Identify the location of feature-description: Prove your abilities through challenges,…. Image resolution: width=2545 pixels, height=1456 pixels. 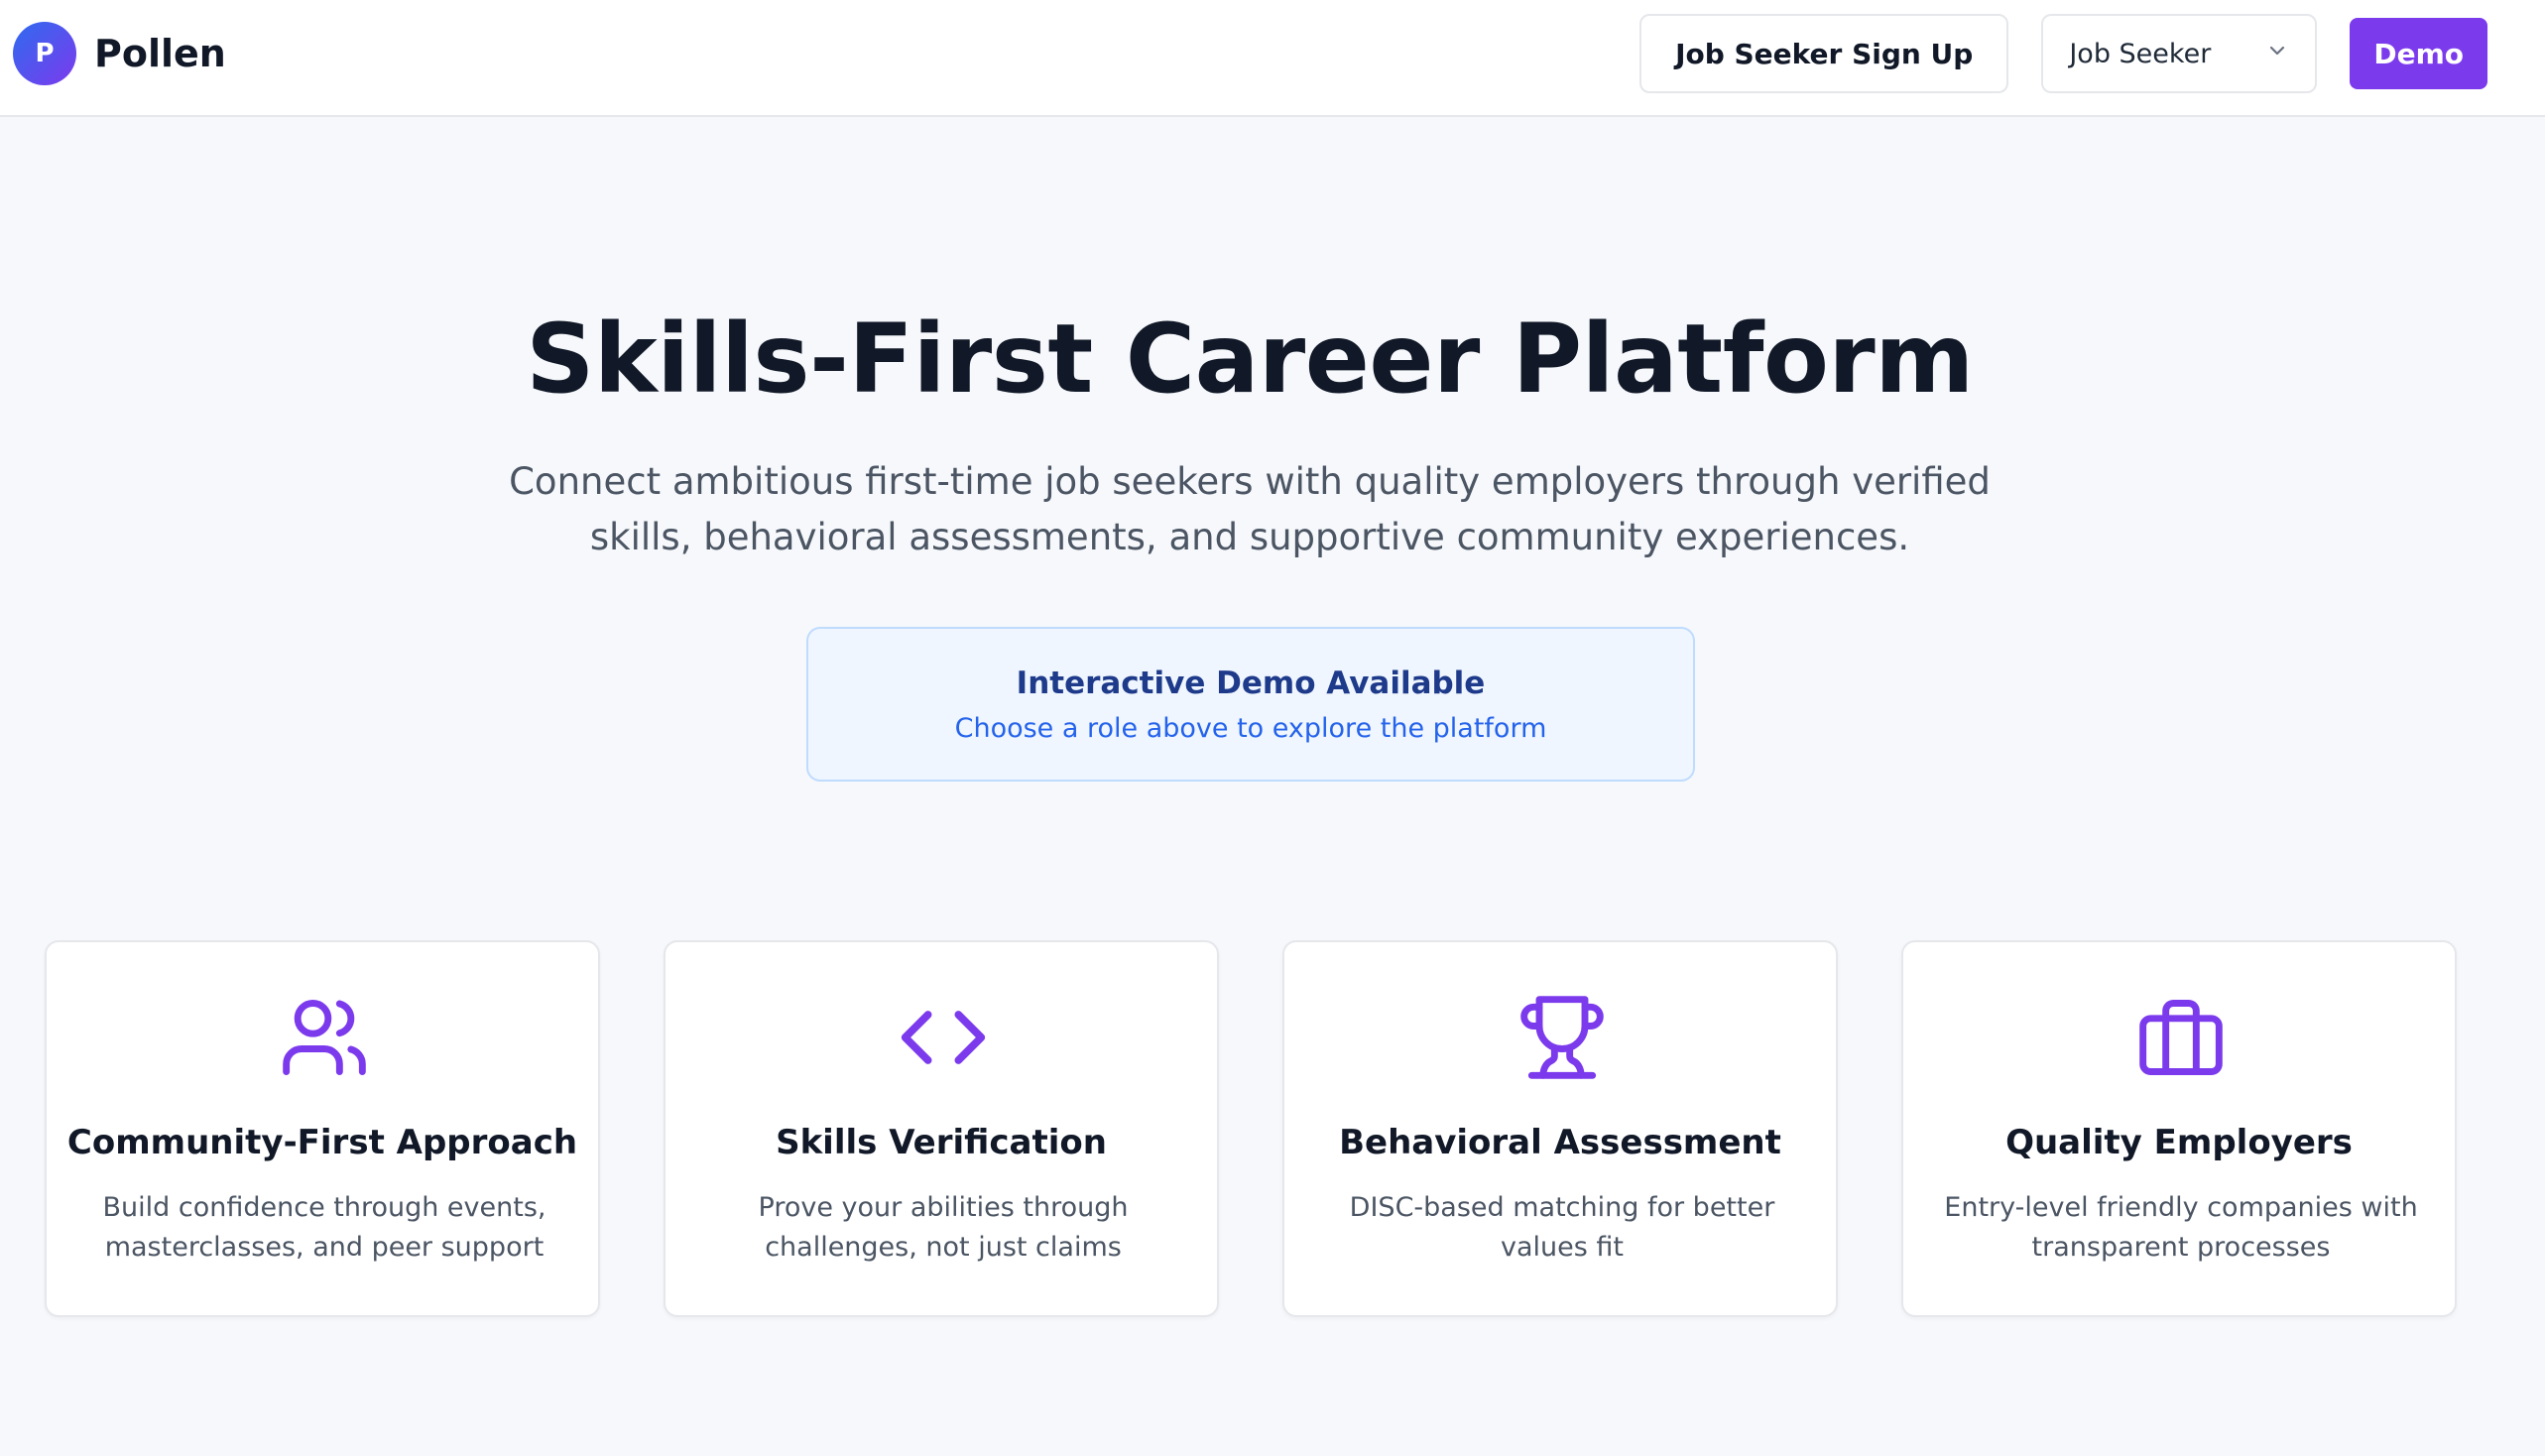
(943, 1227).